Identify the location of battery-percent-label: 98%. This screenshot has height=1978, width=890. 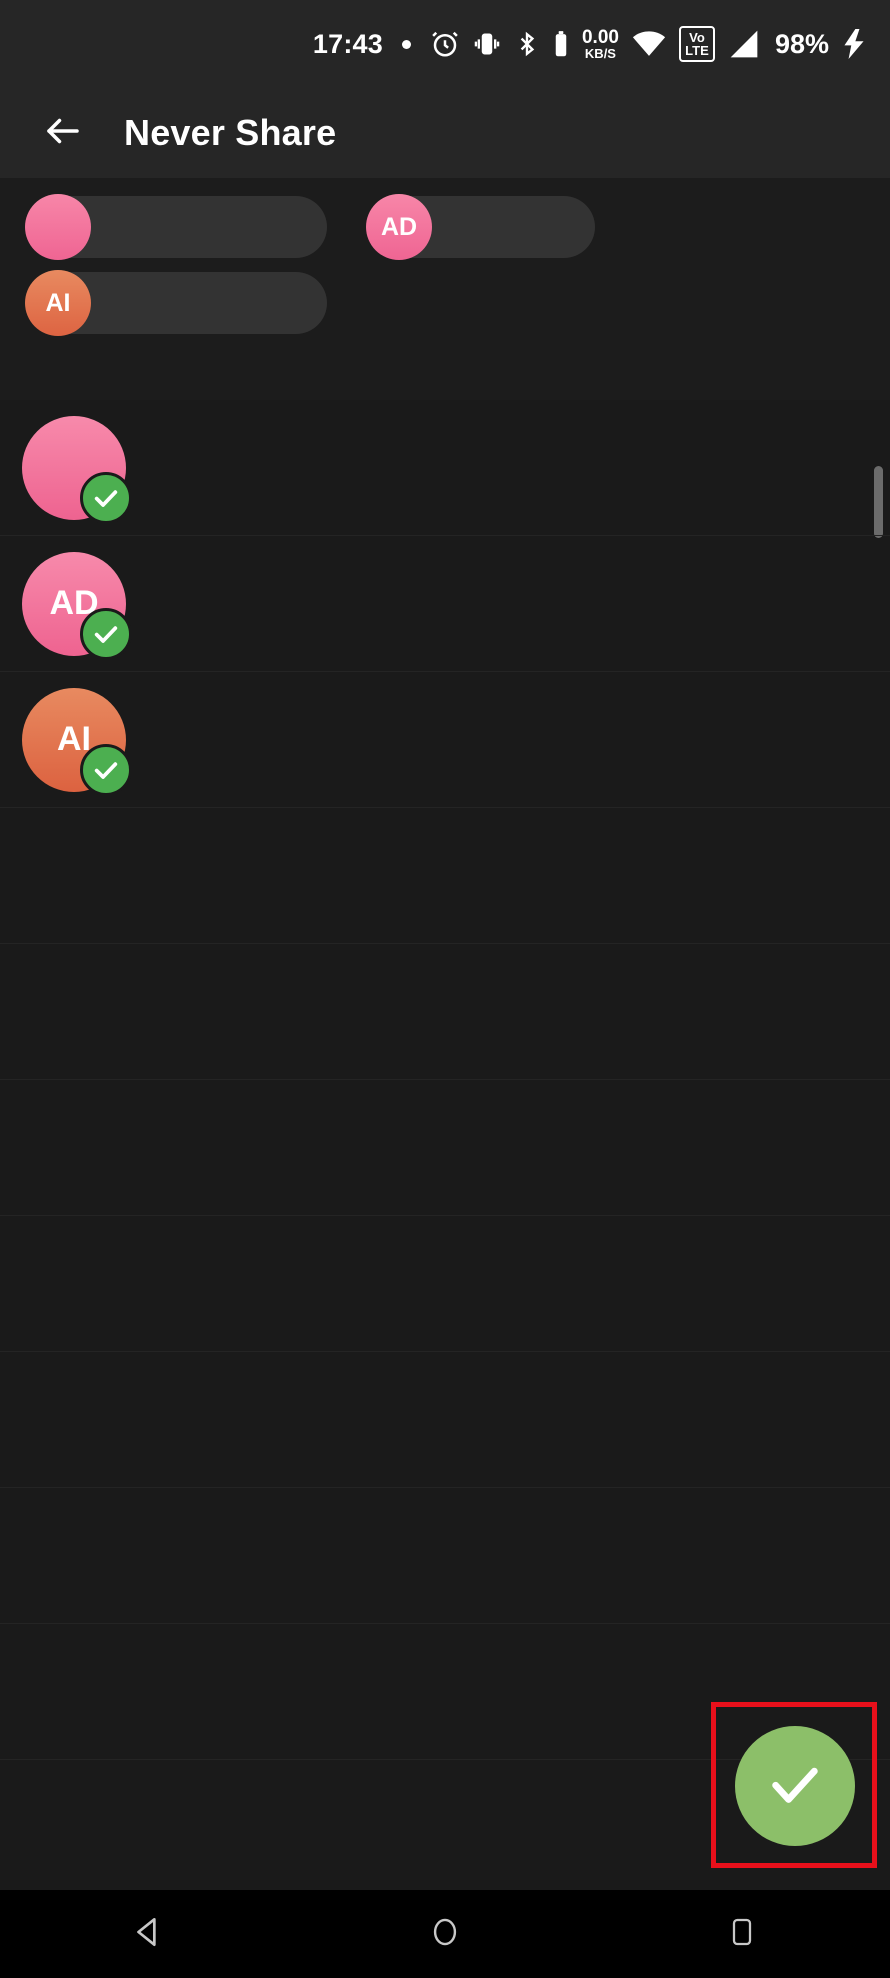
(801, 43).